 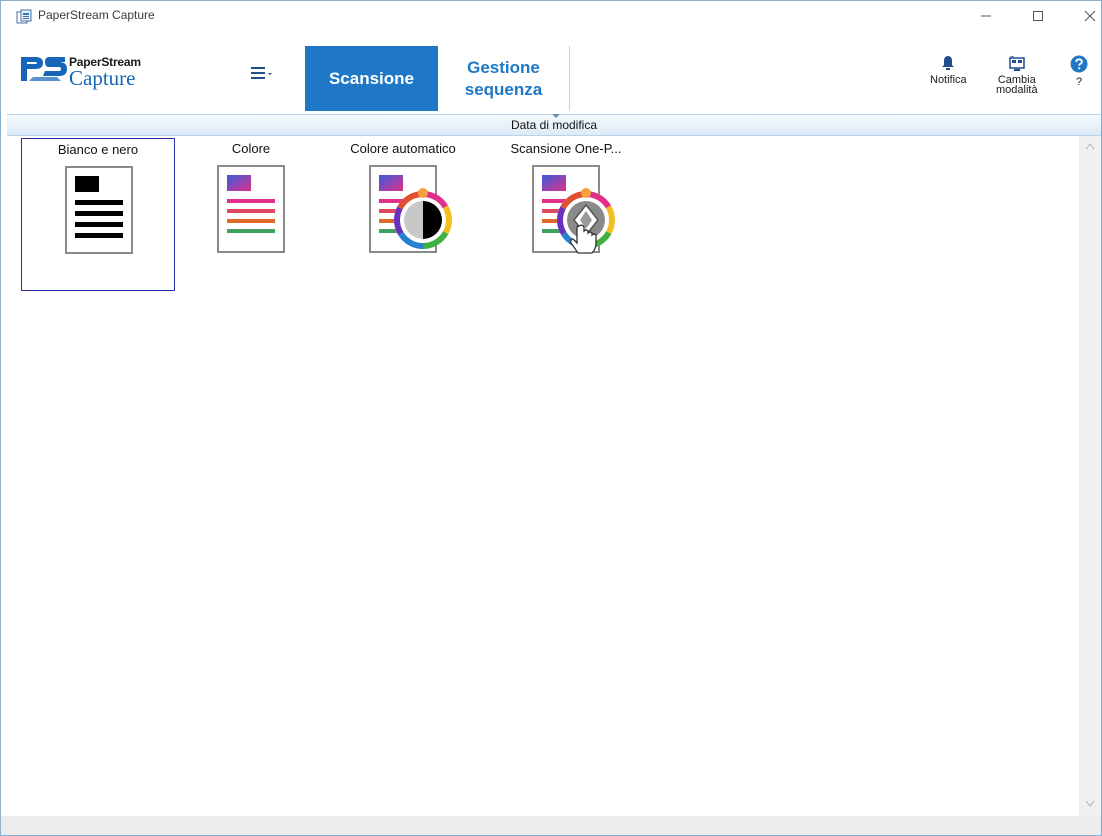 What do you see at coordinates (948, 63) in the screenshot?
I see `bell-icon` at bounding box center [948, 63].